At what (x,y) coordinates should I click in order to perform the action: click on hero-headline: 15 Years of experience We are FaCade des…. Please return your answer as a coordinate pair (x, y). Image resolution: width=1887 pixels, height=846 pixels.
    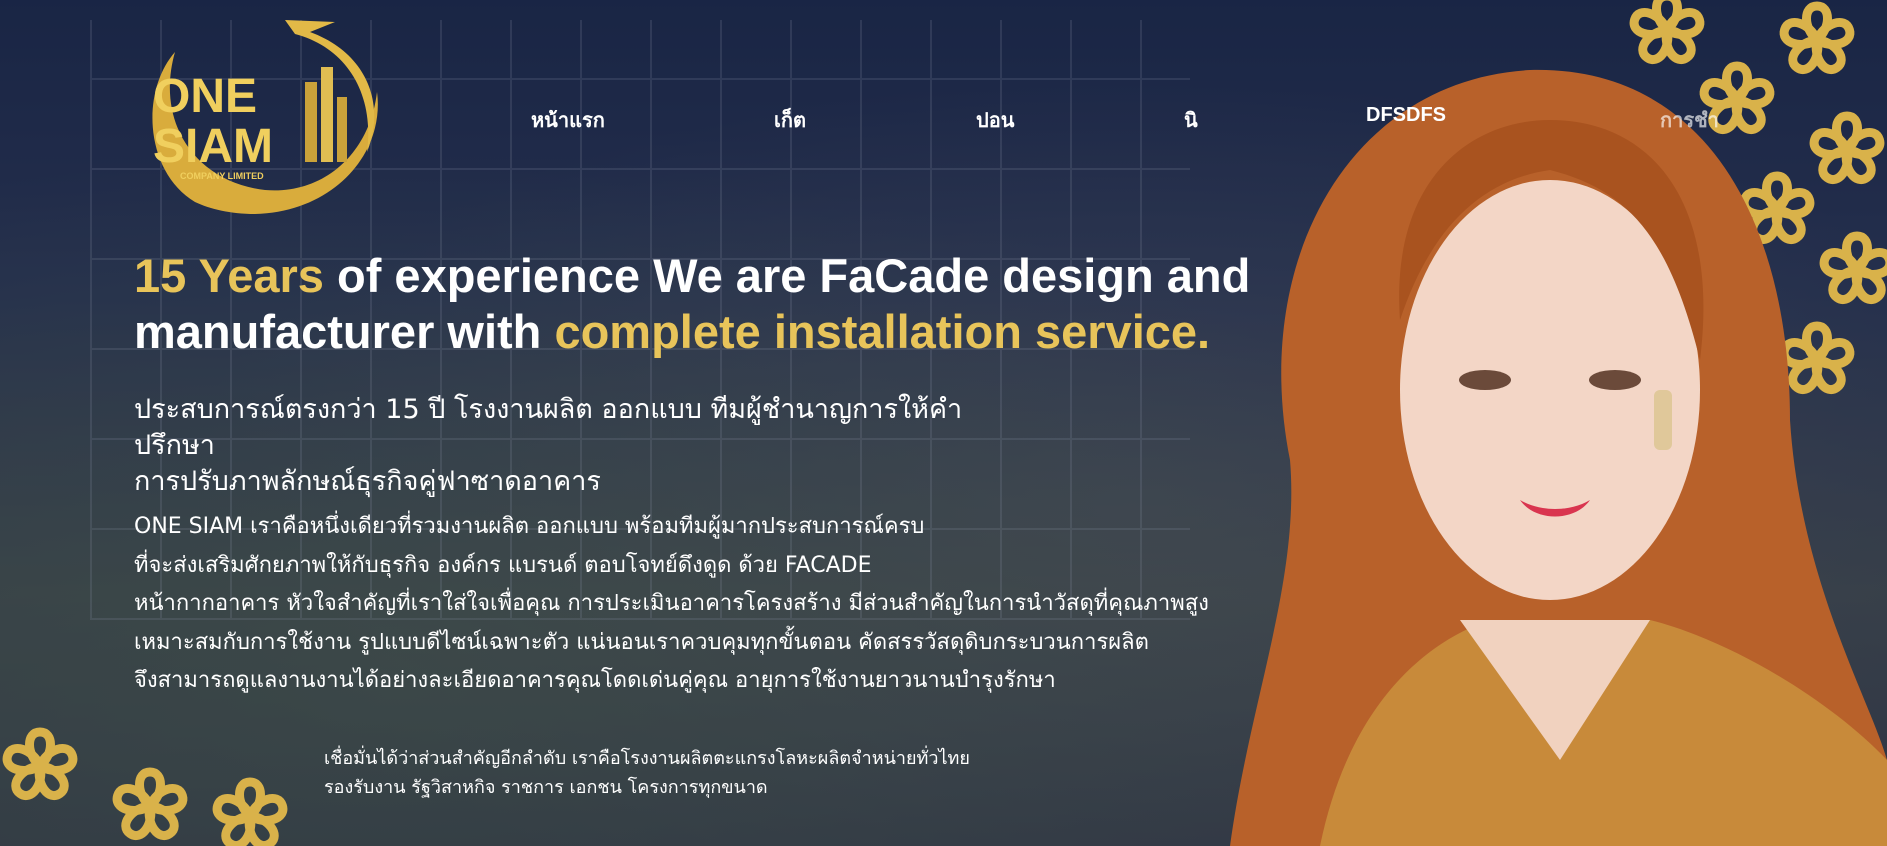
    Looking at the image, I should click on (694, 304).